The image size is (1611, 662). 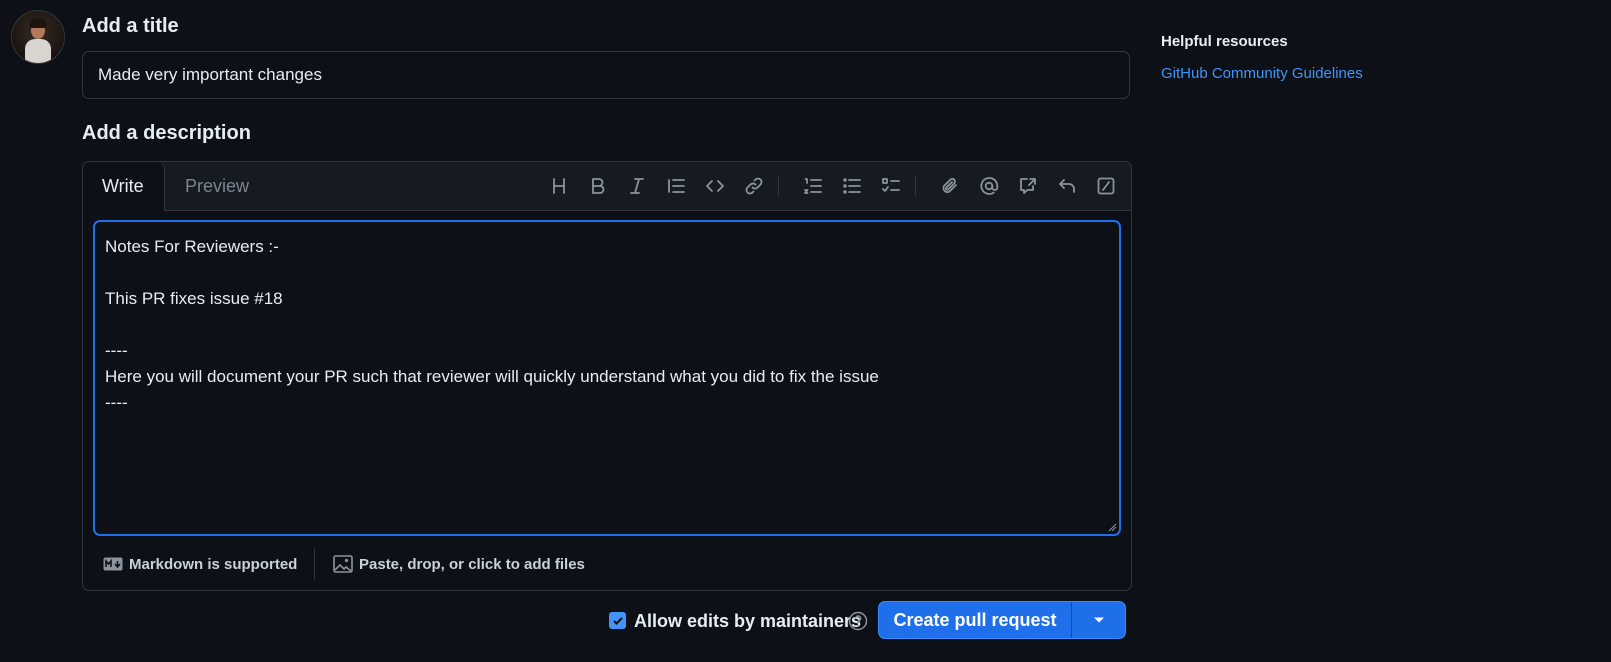 I want to click on resources-heading: Helpful resources, so click(x=1224, y=41).